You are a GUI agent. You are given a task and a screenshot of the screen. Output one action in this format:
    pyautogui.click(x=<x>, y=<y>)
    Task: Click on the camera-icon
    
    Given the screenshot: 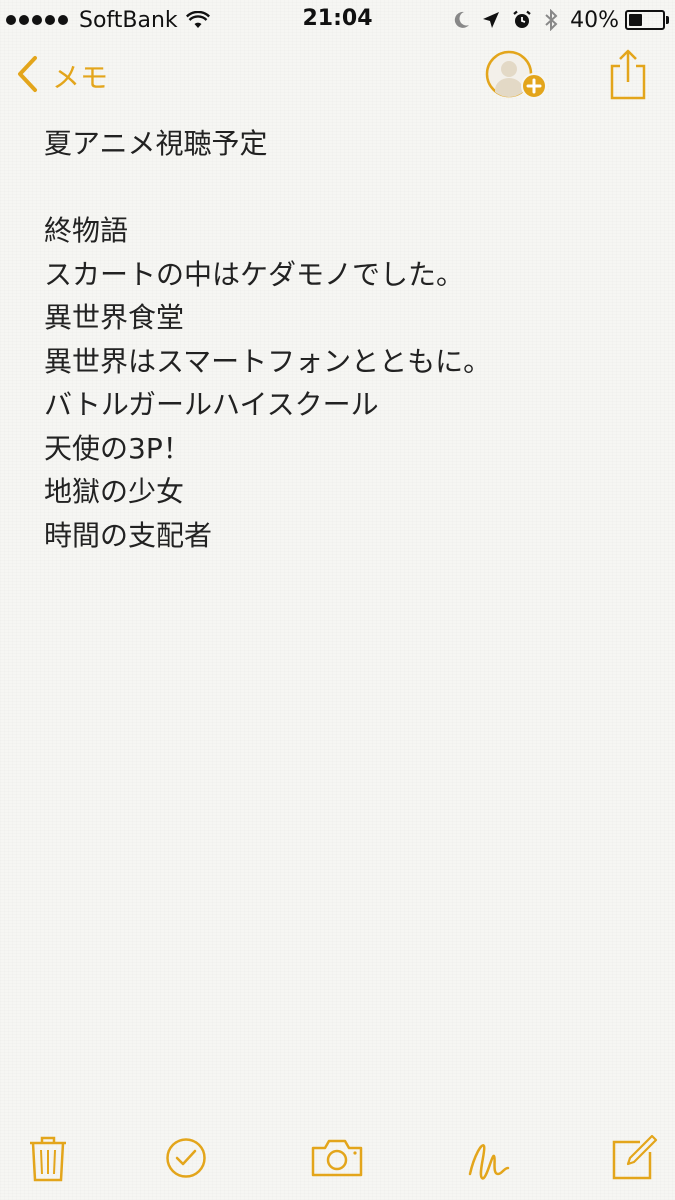 What is the action you would take?
    pyautogui.click(x=337, y=1160)
    